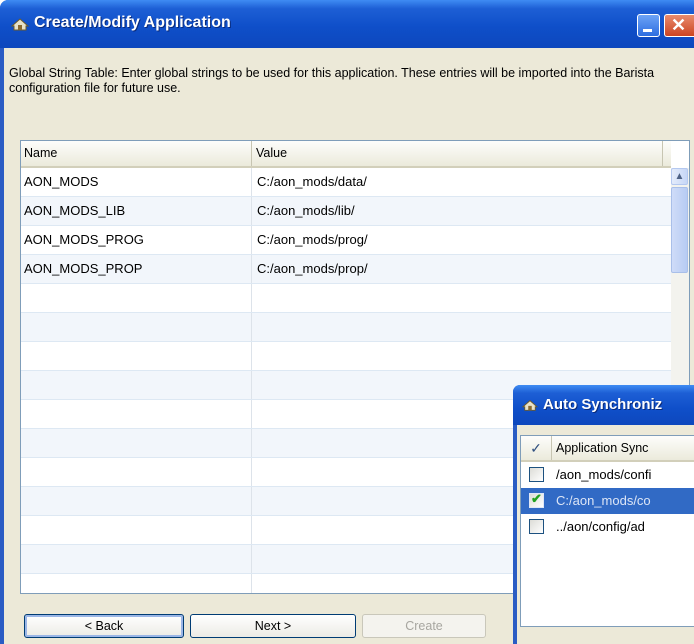 The image size is (694, 644). Describe the element at coordinates (536, 448) in the screenshot. I see `checkmark-icon: ✓` at that location.